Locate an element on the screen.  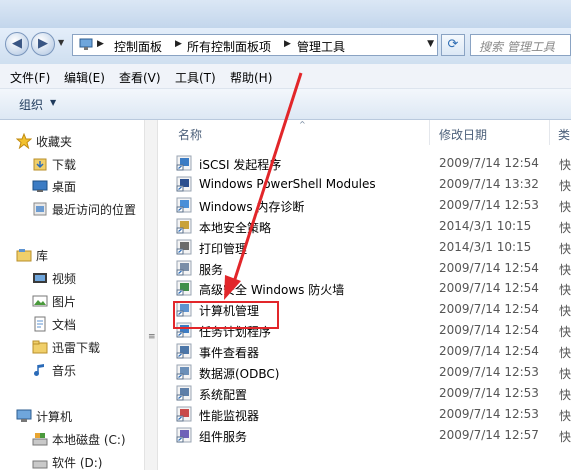
file-name: iSCSI 发起程序 is located at coordinates (240, 165).